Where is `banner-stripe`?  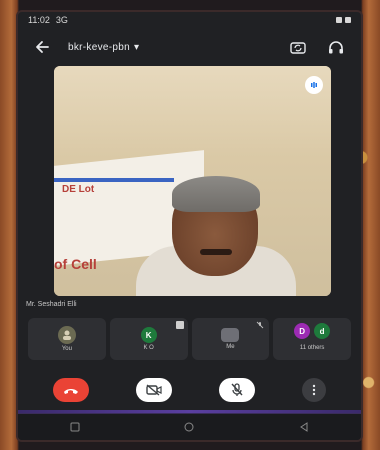 banner-stripe is located at coordinates (114, 180).